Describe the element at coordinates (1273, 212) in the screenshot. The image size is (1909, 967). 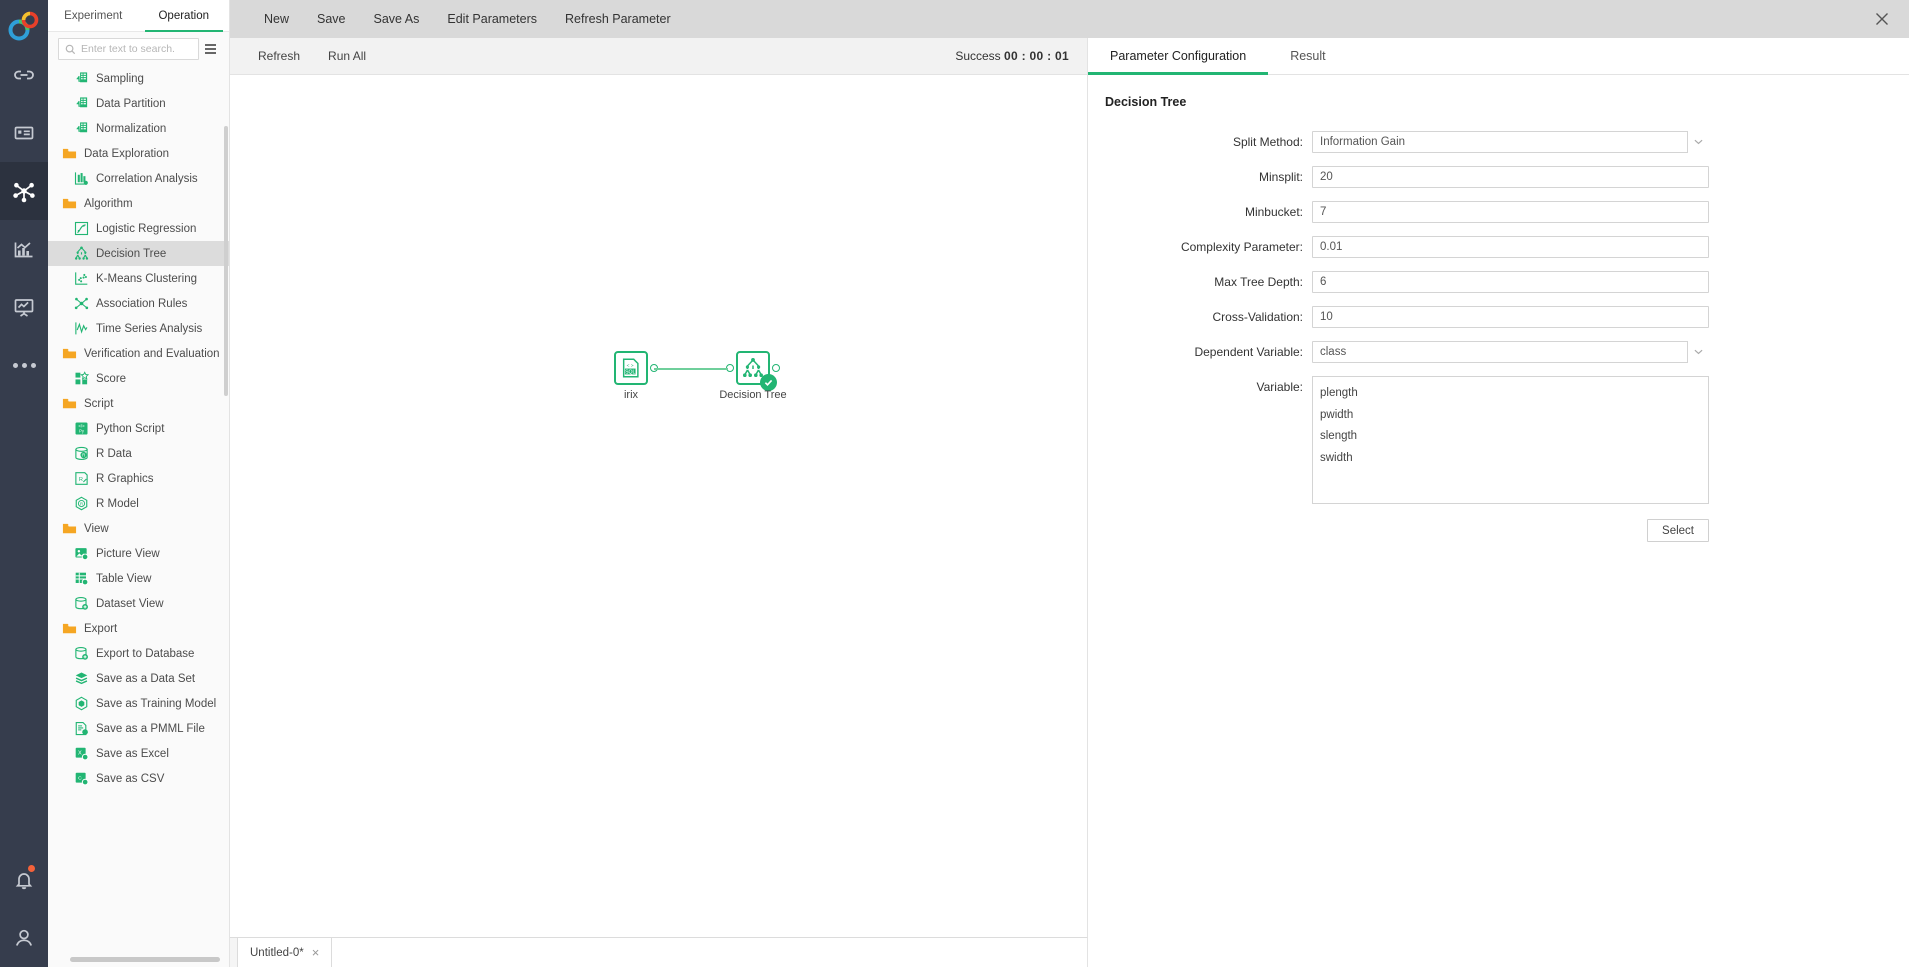
I see `minbucket-label: Minbucket:` at that location.